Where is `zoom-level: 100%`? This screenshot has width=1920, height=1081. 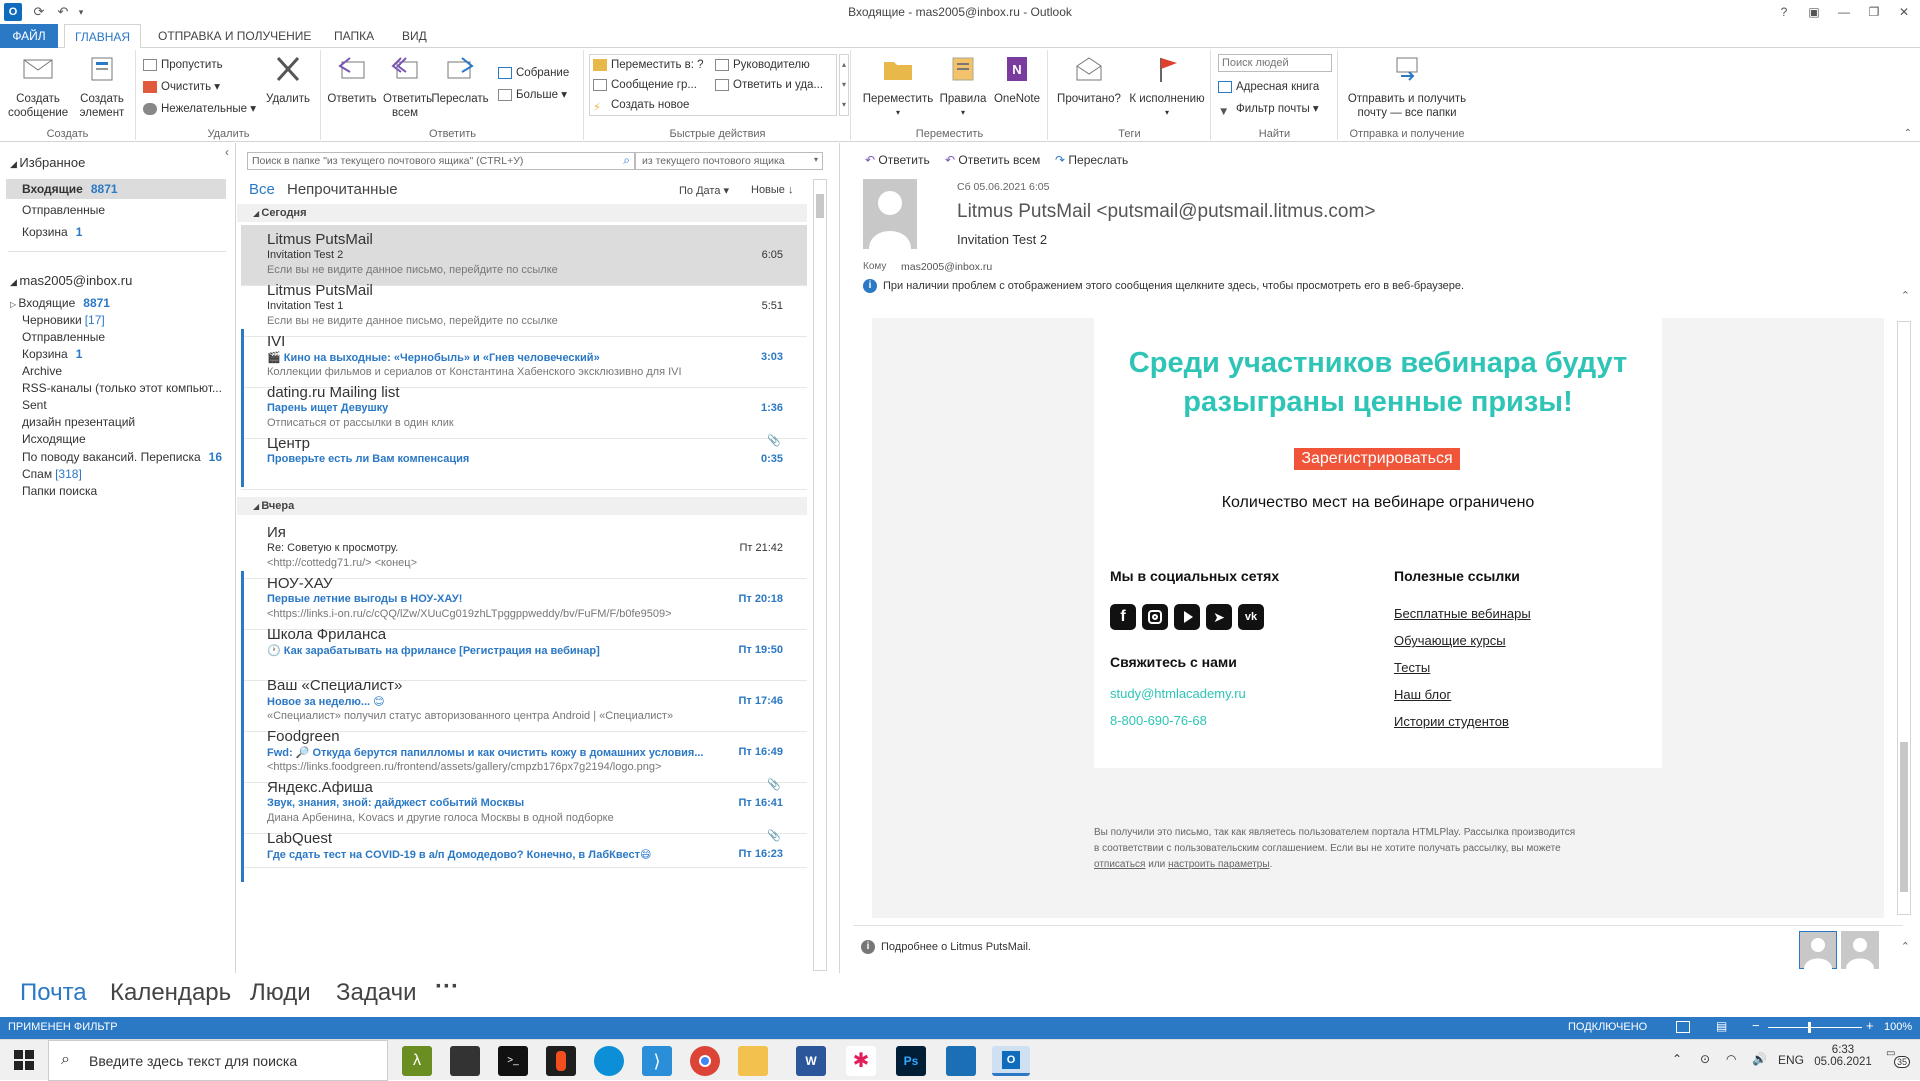 zoom-level: 100% is located at coordinates (1898, 1027).